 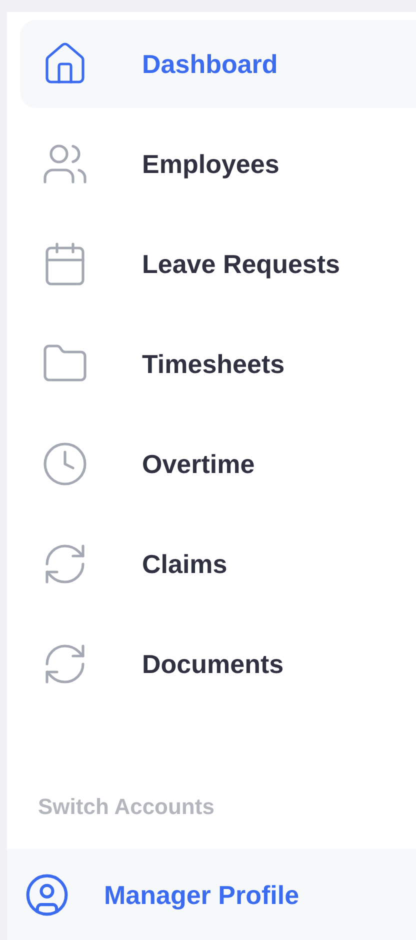 What do you see at coordinates (218, 464) in the screenshot?
I see `nav-item: Overtime` at bounding box center [218, 464].